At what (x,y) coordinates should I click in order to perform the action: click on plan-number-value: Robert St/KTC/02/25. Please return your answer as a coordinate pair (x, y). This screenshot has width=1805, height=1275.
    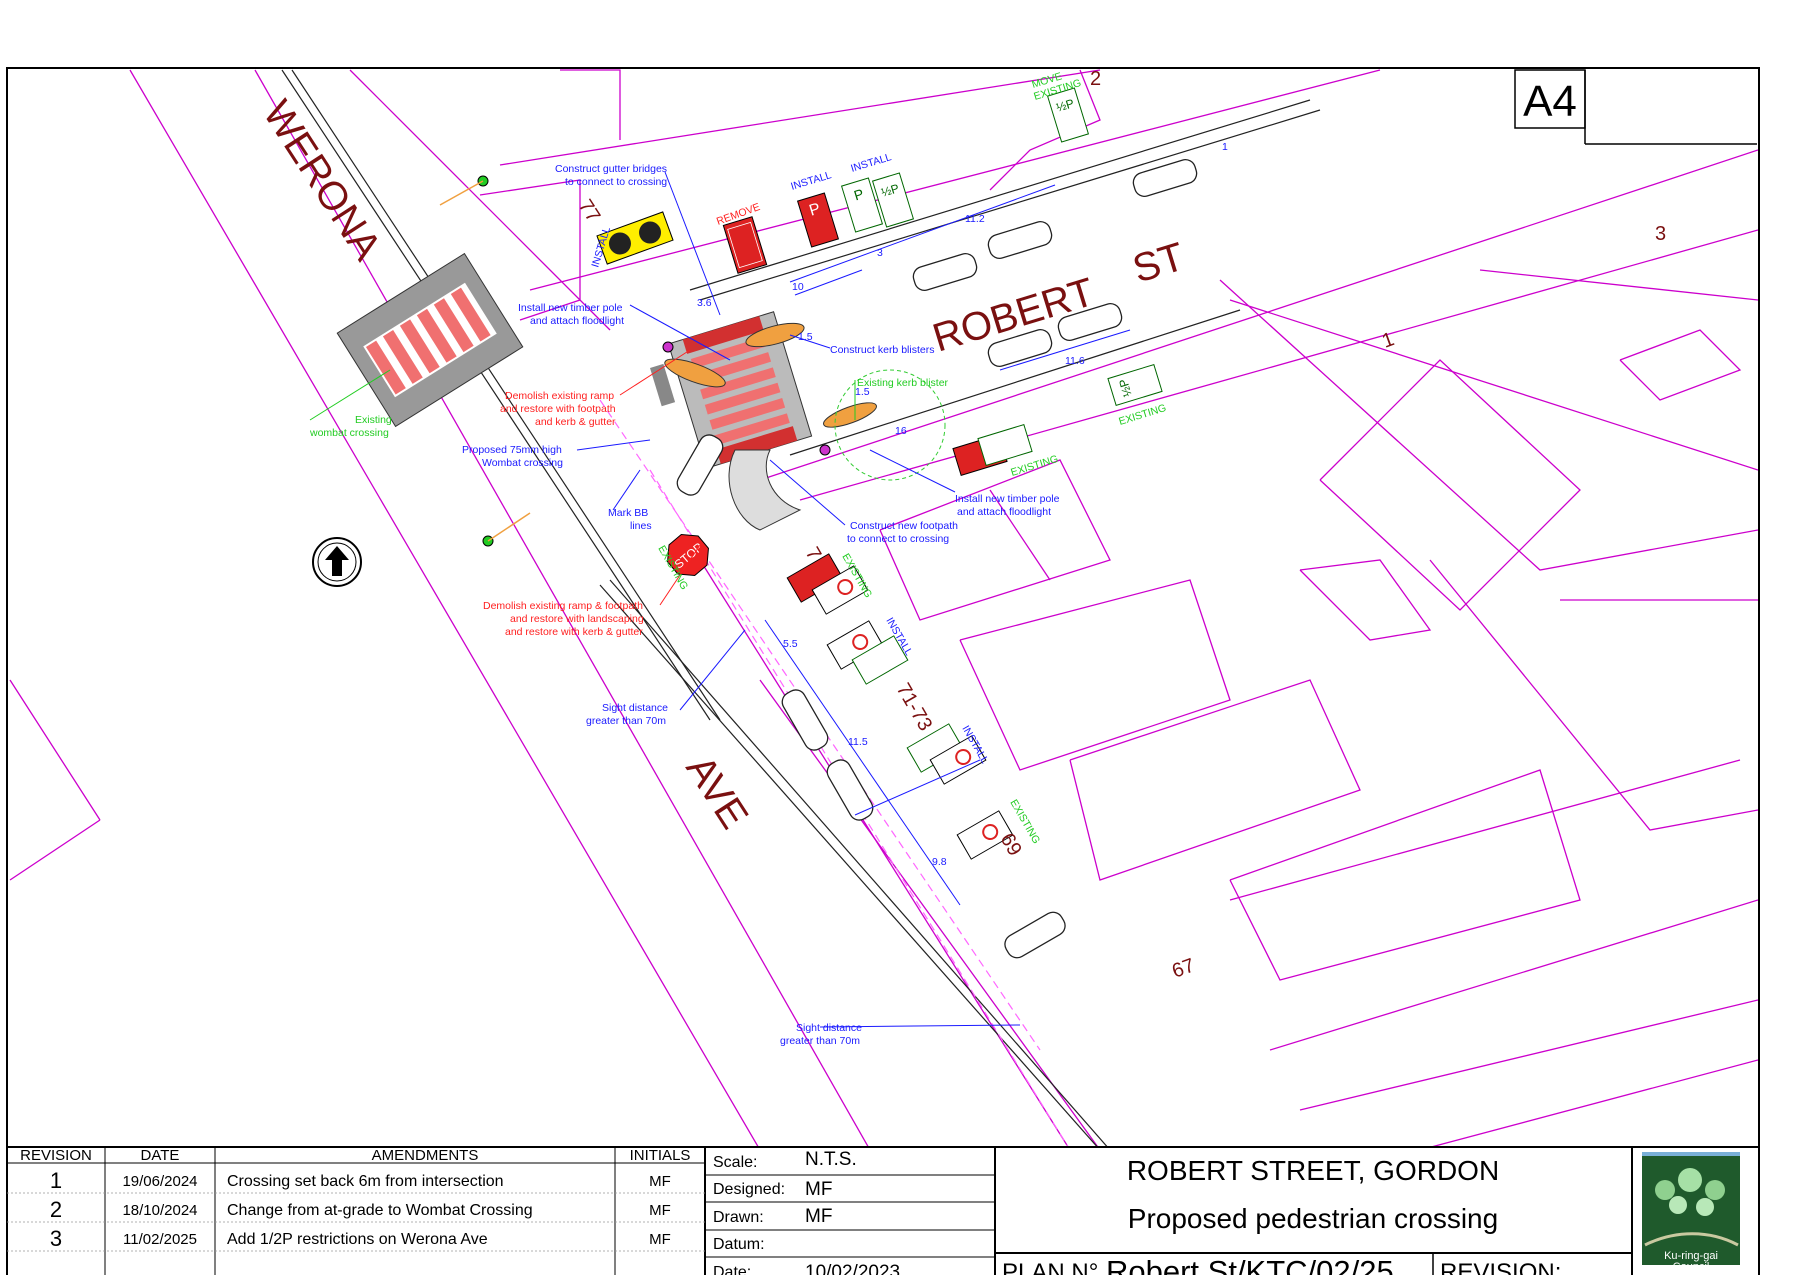
    Looking at the image, I should click on (1250, 1264).